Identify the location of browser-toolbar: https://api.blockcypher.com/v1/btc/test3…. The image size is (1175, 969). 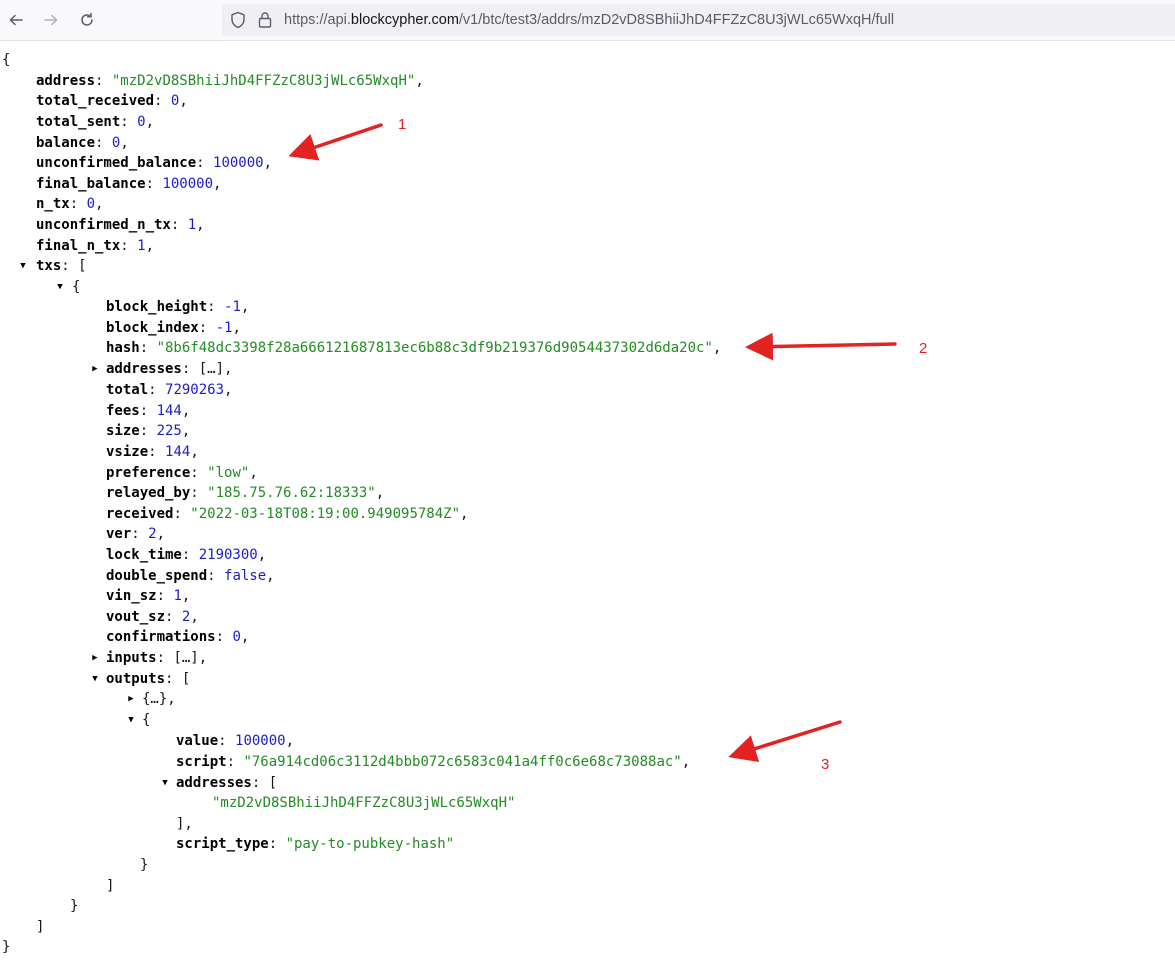
(587, 20).